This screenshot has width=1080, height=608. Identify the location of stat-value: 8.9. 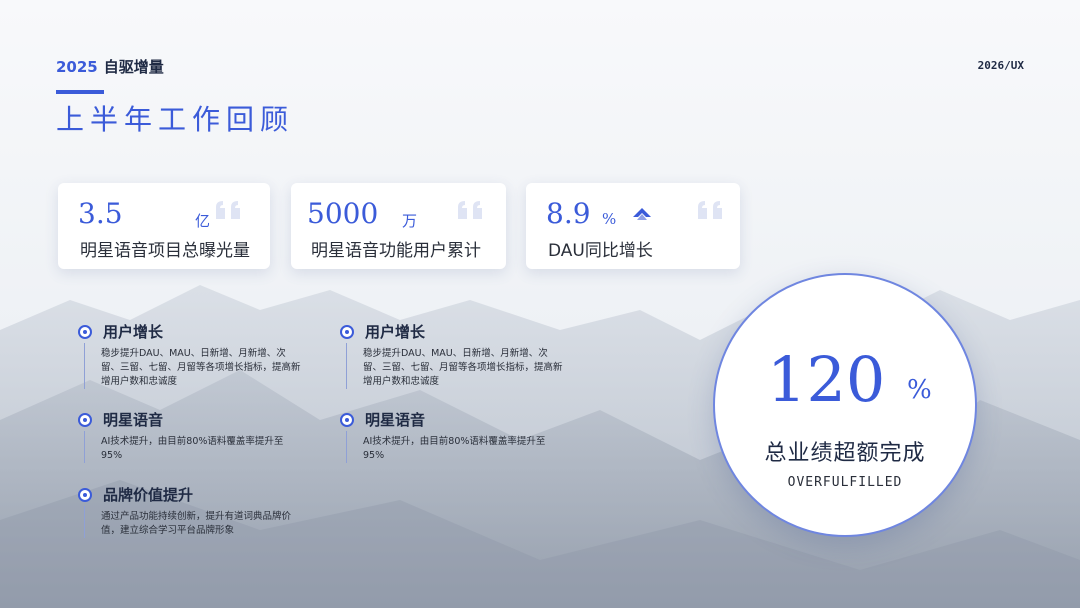
(568, 213).